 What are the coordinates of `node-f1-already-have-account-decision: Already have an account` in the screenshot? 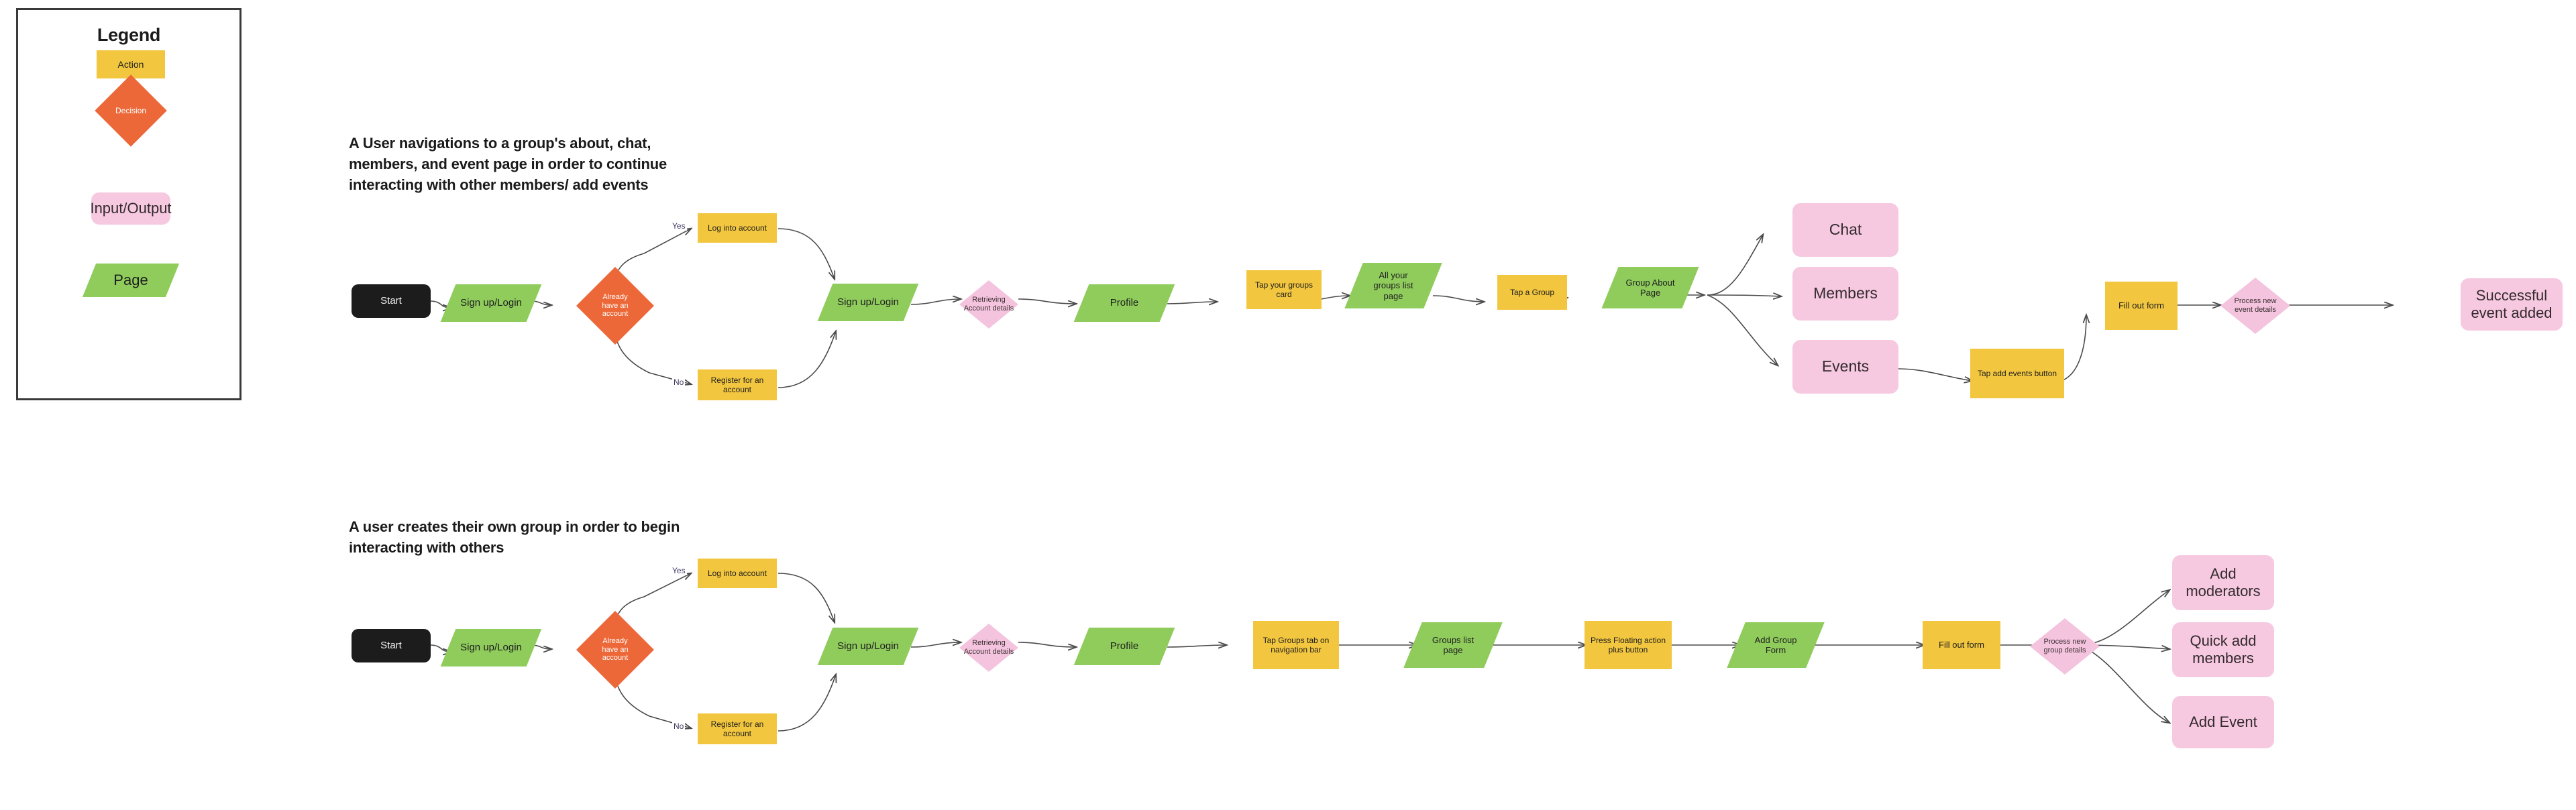 It's located at (615, 306).